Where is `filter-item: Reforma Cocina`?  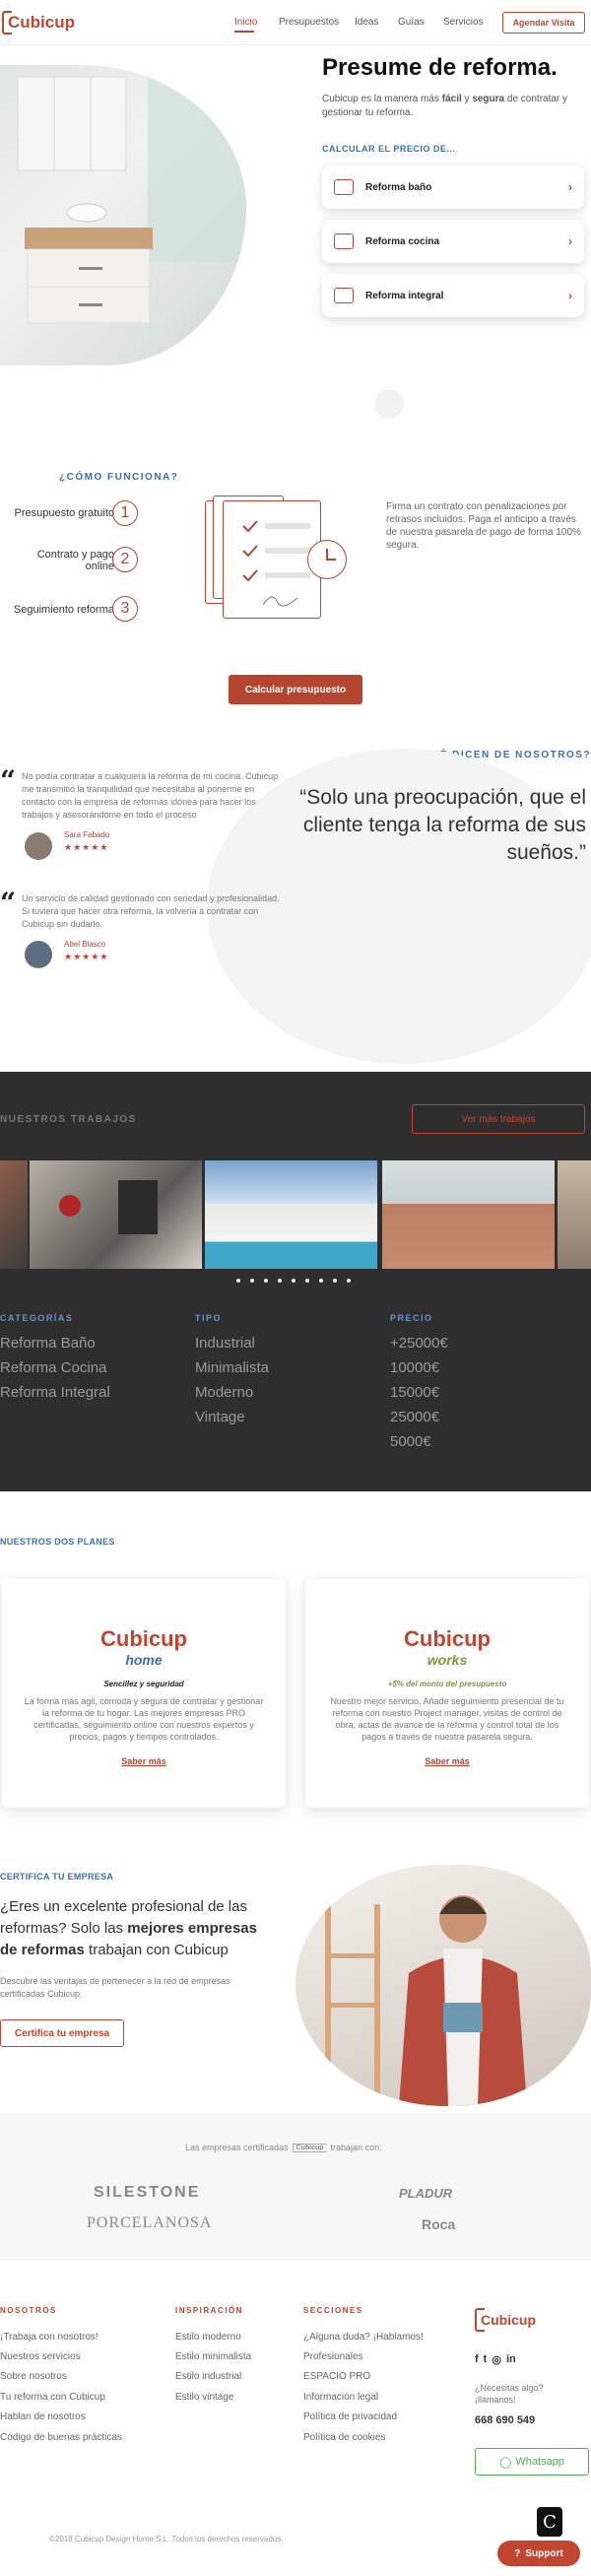 filter-item: Reforma Cocina is located at coordinates (53, 1368).